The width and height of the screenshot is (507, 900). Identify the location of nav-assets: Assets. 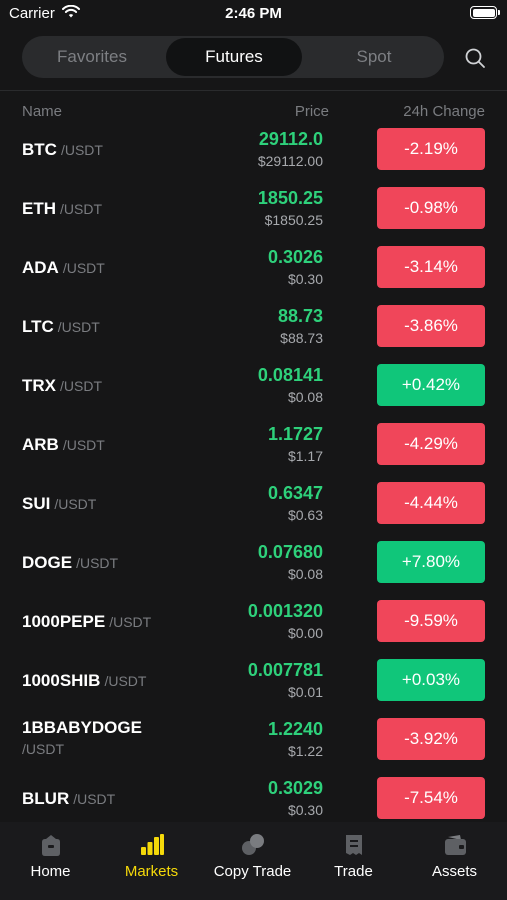
(454, 861).